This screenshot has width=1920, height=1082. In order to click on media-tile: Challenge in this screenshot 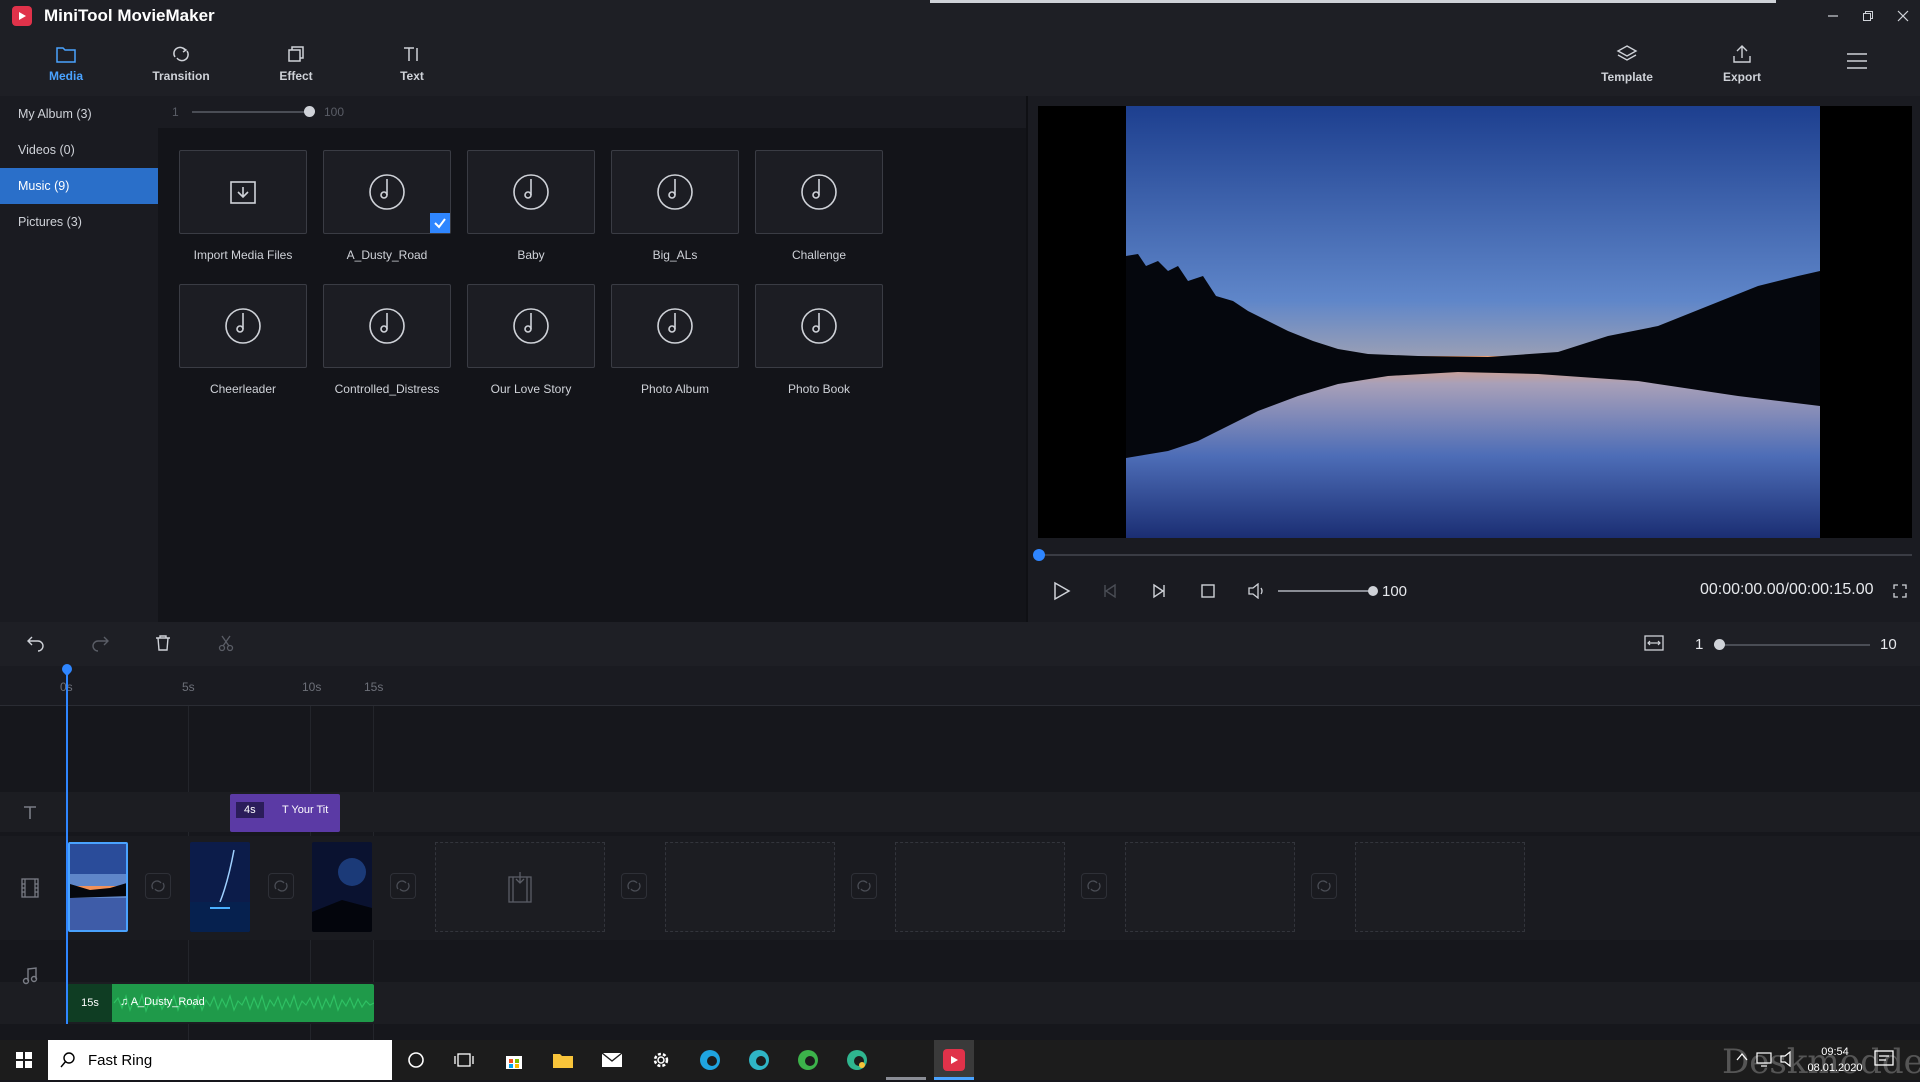, I will do `click(819, 206)`.